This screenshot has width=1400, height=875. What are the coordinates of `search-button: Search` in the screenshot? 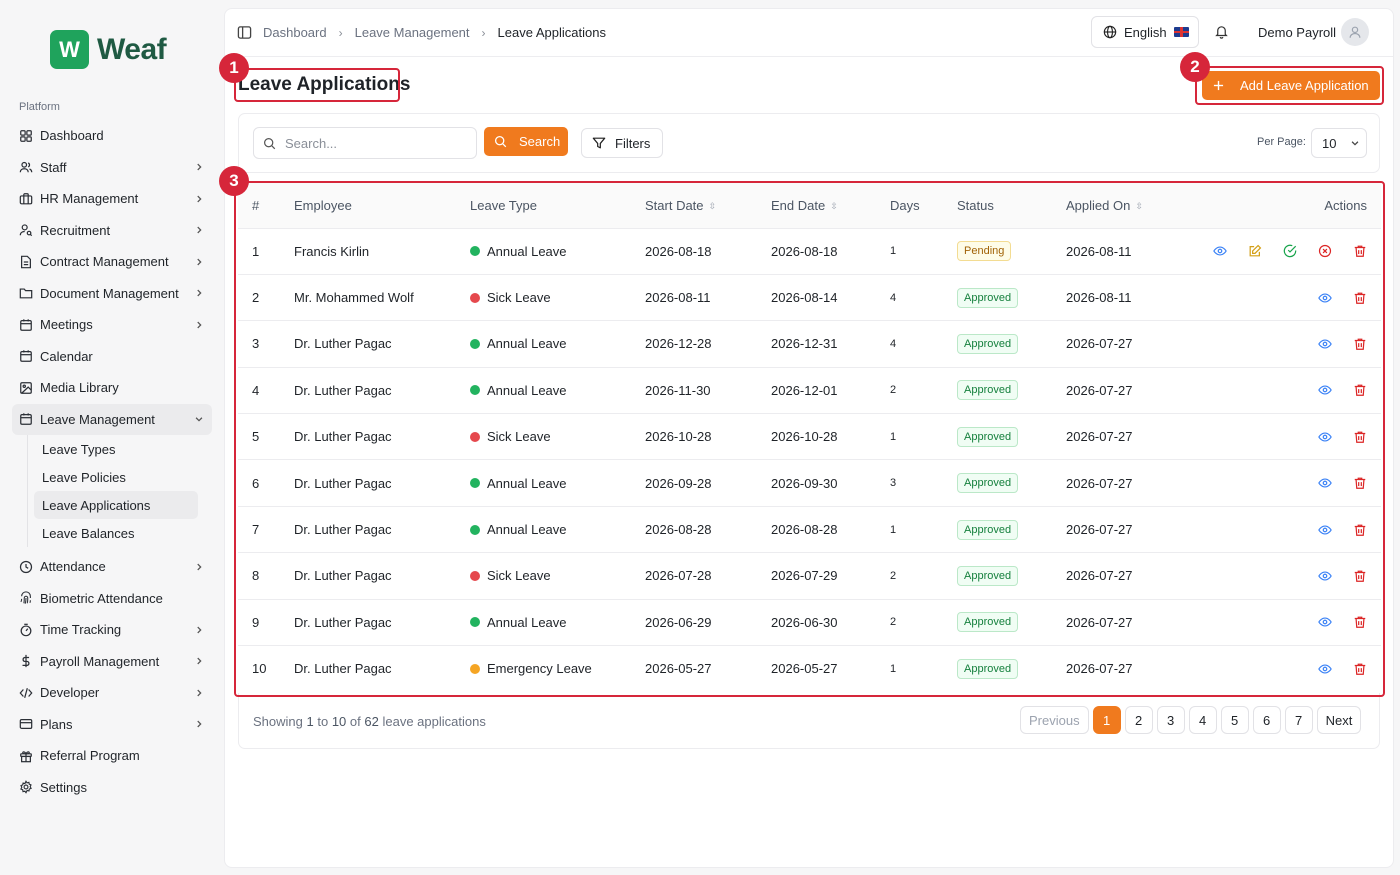 It's located at (526, 141).